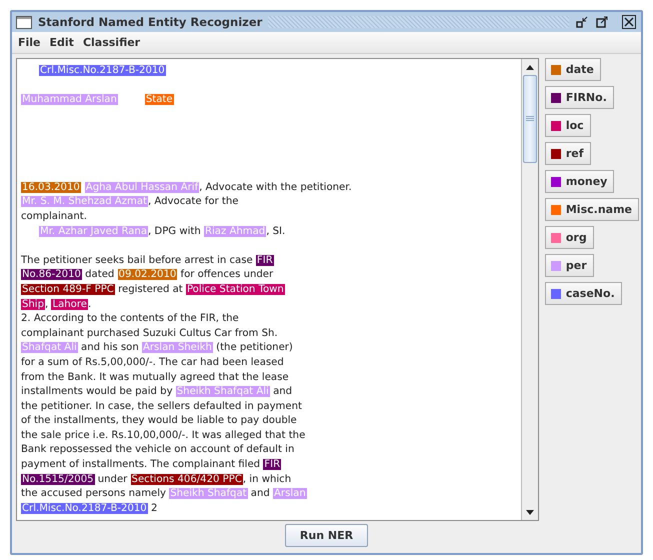 The height and width of the screenshot is (560, 653). What do you see at coordinates (148, 274) in the screenshot?
I see `entity-highlight: 09.02.2010` at bounding box center [148, 274].